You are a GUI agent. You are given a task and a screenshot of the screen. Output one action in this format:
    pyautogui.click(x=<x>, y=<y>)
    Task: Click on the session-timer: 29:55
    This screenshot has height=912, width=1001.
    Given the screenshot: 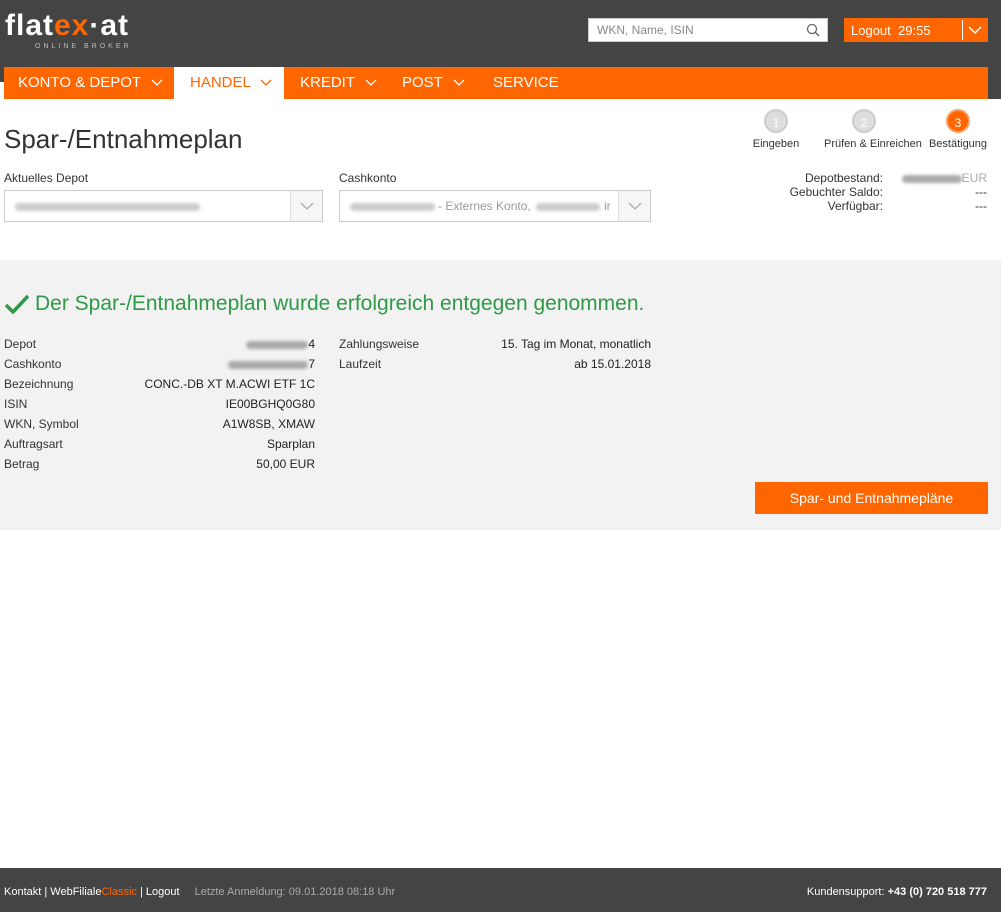 What is the action you would take?
    pyautogui.click(x=914, y=30)
    